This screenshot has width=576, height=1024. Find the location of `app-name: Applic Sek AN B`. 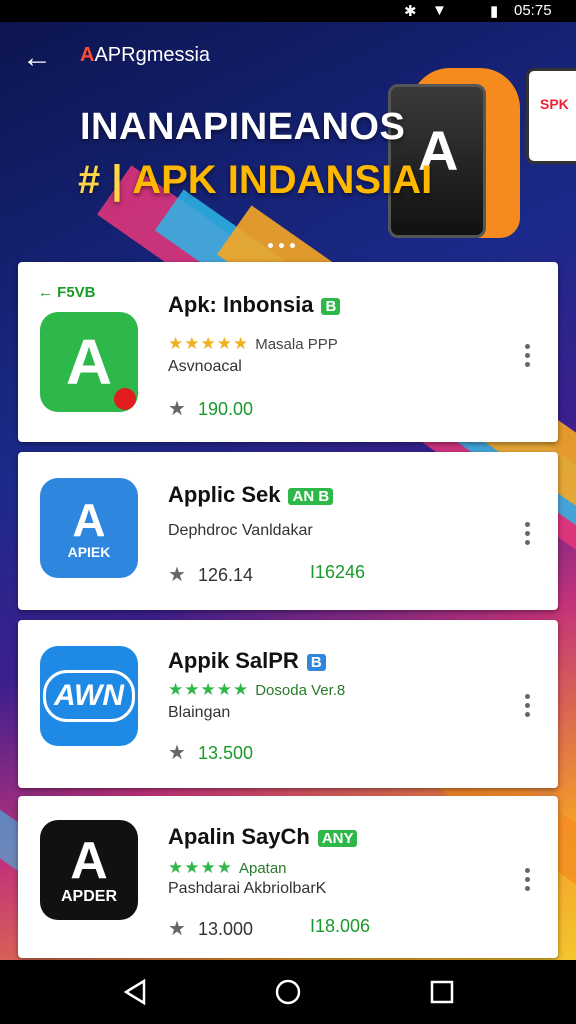

app-name: Applic Sek AN B is located at coordinates (251, 495).